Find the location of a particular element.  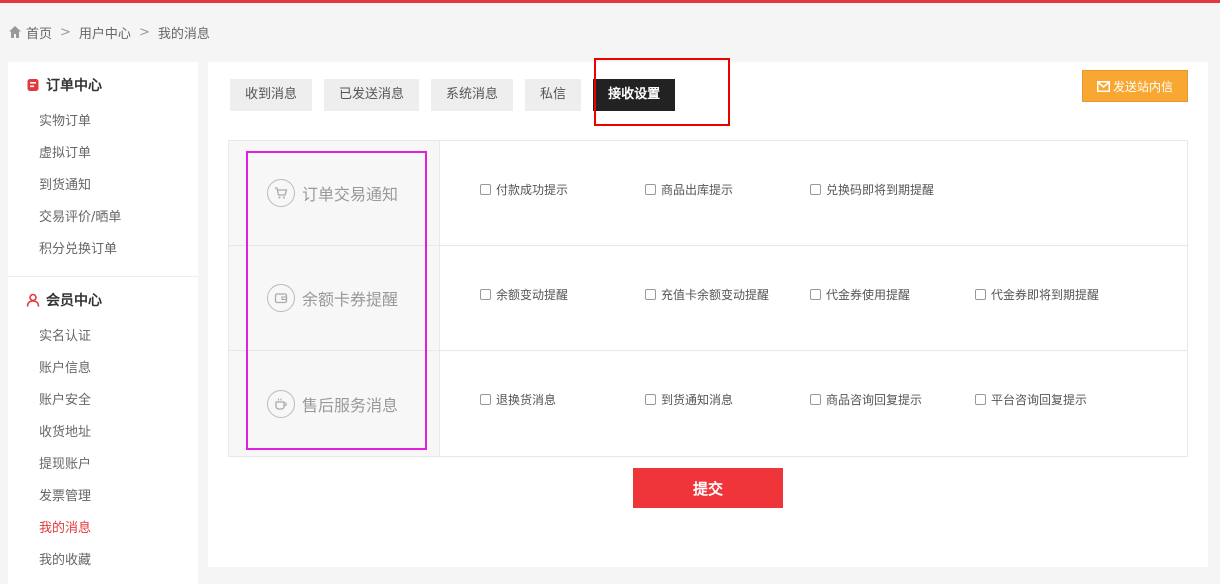

breadcrumb: 首页 > 用户中心 > 我的消息 is located at coordinates (109, 32).